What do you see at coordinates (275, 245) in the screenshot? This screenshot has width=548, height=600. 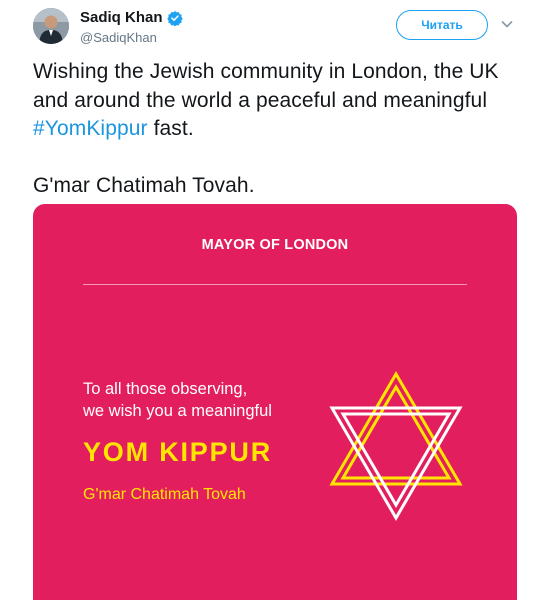 I see `mayor-of-london-logo: MAYOR OF LONDON` at bounding box center [275, 245].